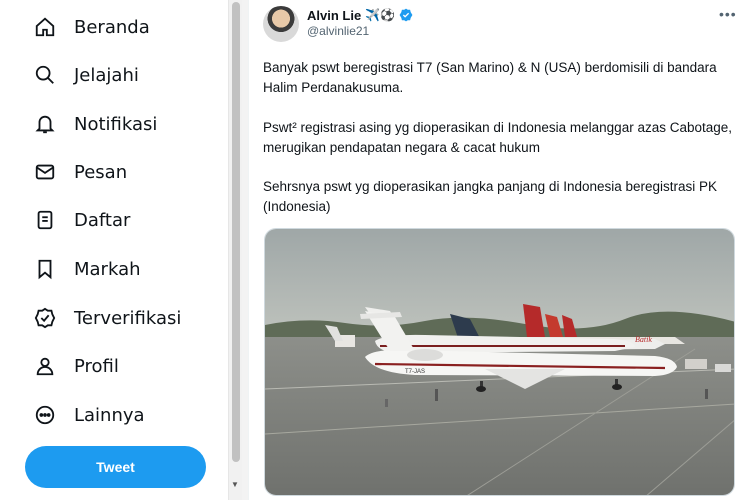 The image size is (750, 500). I want to click on bell-icon, so click(45, 124).